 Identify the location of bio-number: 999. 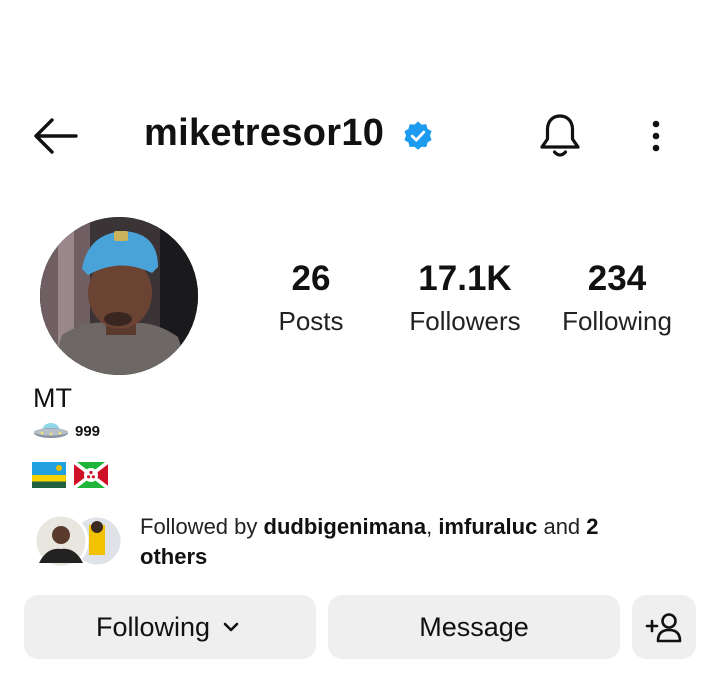
(88, 431).